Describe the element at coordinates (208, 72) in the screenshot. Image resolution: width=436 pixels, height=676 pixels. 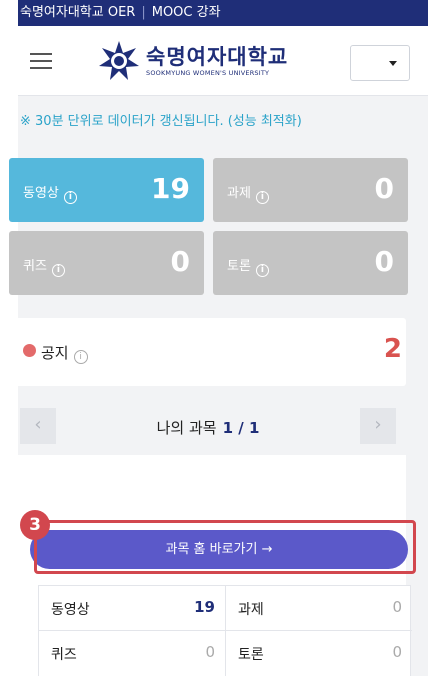
I see `logo-english-text: SOOKMYUNG WOMEN'S UNIVERSITY` at that location.